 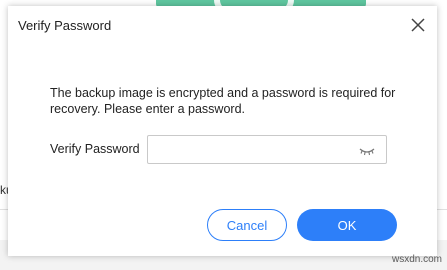 What do you see at coordinates (4, 224) in the screenshot?
I see `background-divider-left` at bounding box center [4, 224].